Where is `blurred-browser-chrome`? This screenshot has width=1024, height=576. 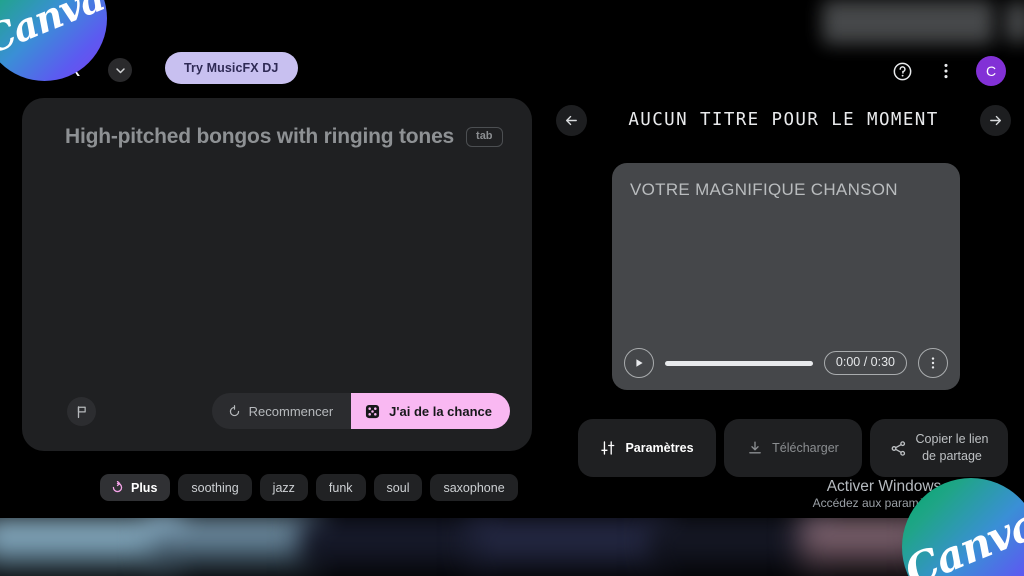 blurred-browser-chrome is located at coordinates (908, 22).